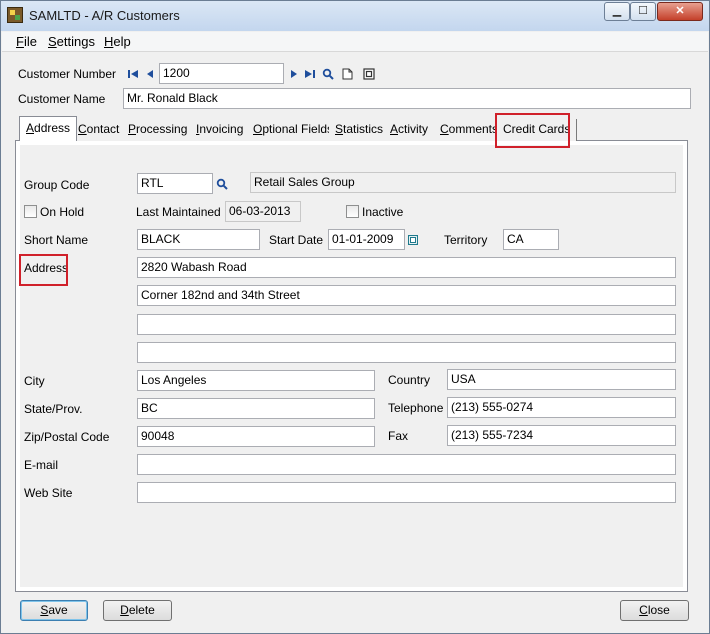 The width and height of the screenshot is (710, 634). Describe the element at coordinates (328, 74) in the screenshot. I see `finder-icon` at that location.